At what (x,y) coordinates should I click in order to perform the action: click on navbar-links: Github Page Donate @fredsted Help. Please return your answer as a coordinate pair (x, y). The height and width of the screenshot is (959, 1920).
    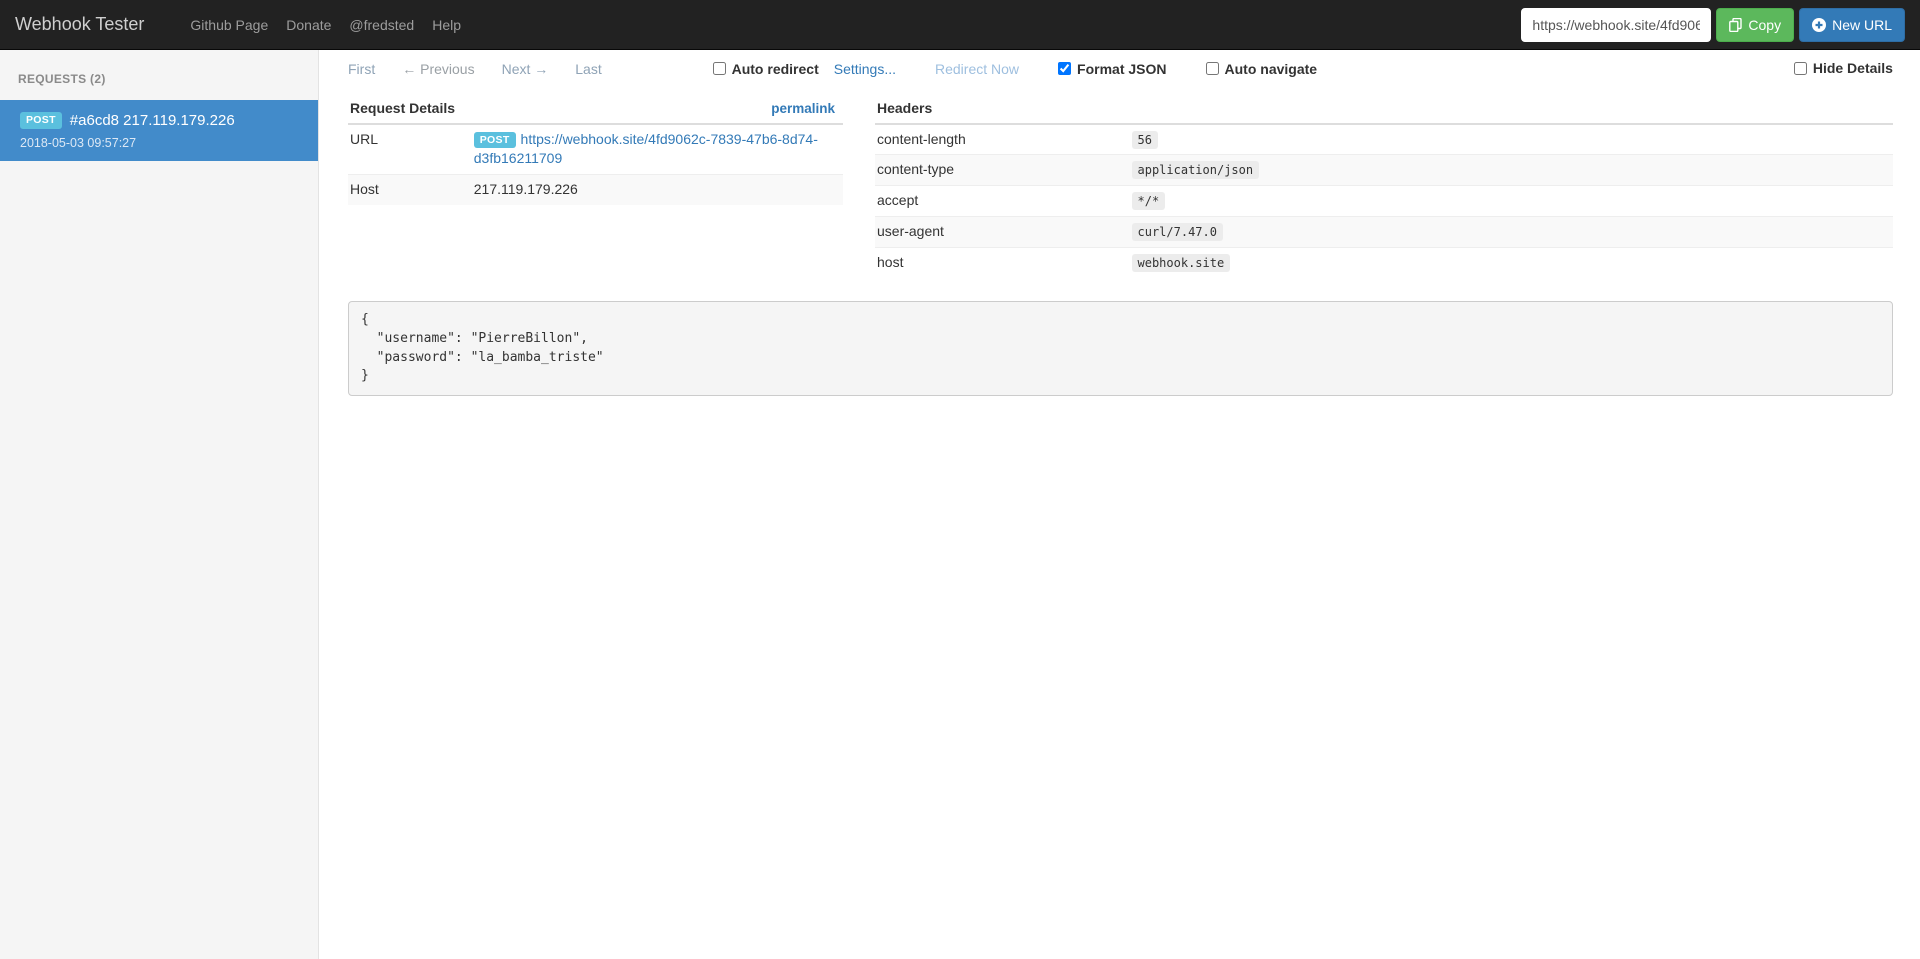
    Looking at the image, I should click on (325, 24).